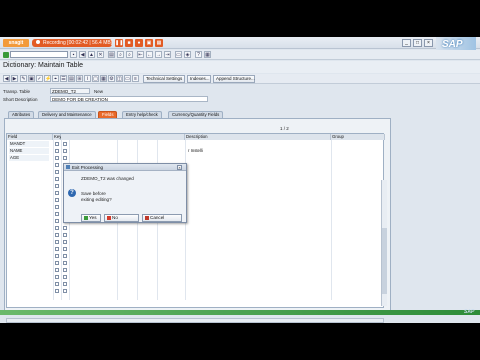 This screenshot has width=480, height=360. Describe the element at coordinates (79, 78) in the screenshot. I see `hierarchy-icon: ⊞` at that location.